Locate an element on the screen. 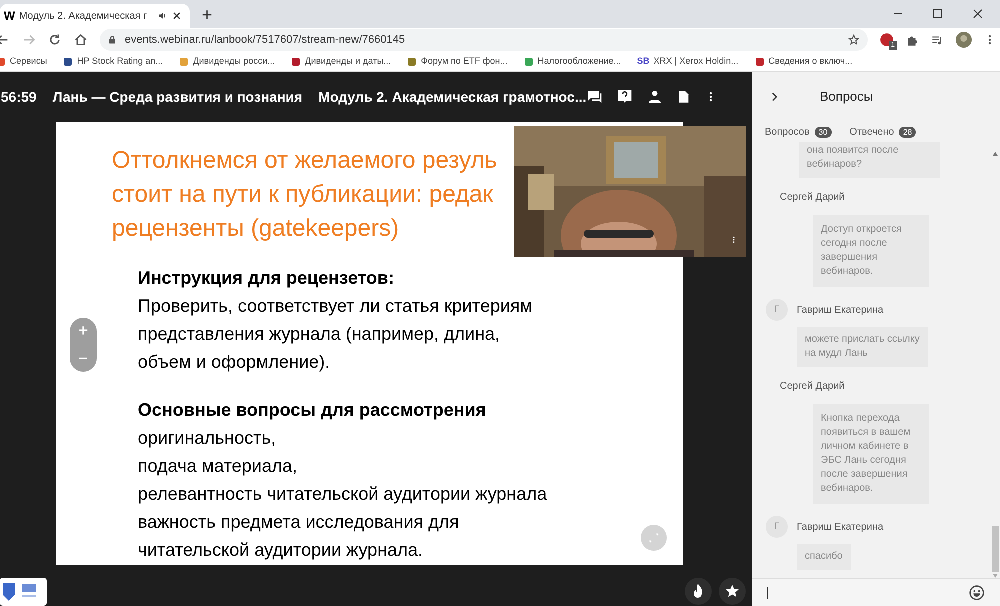  tab: Вопросов is located at coordinates (787, 132).